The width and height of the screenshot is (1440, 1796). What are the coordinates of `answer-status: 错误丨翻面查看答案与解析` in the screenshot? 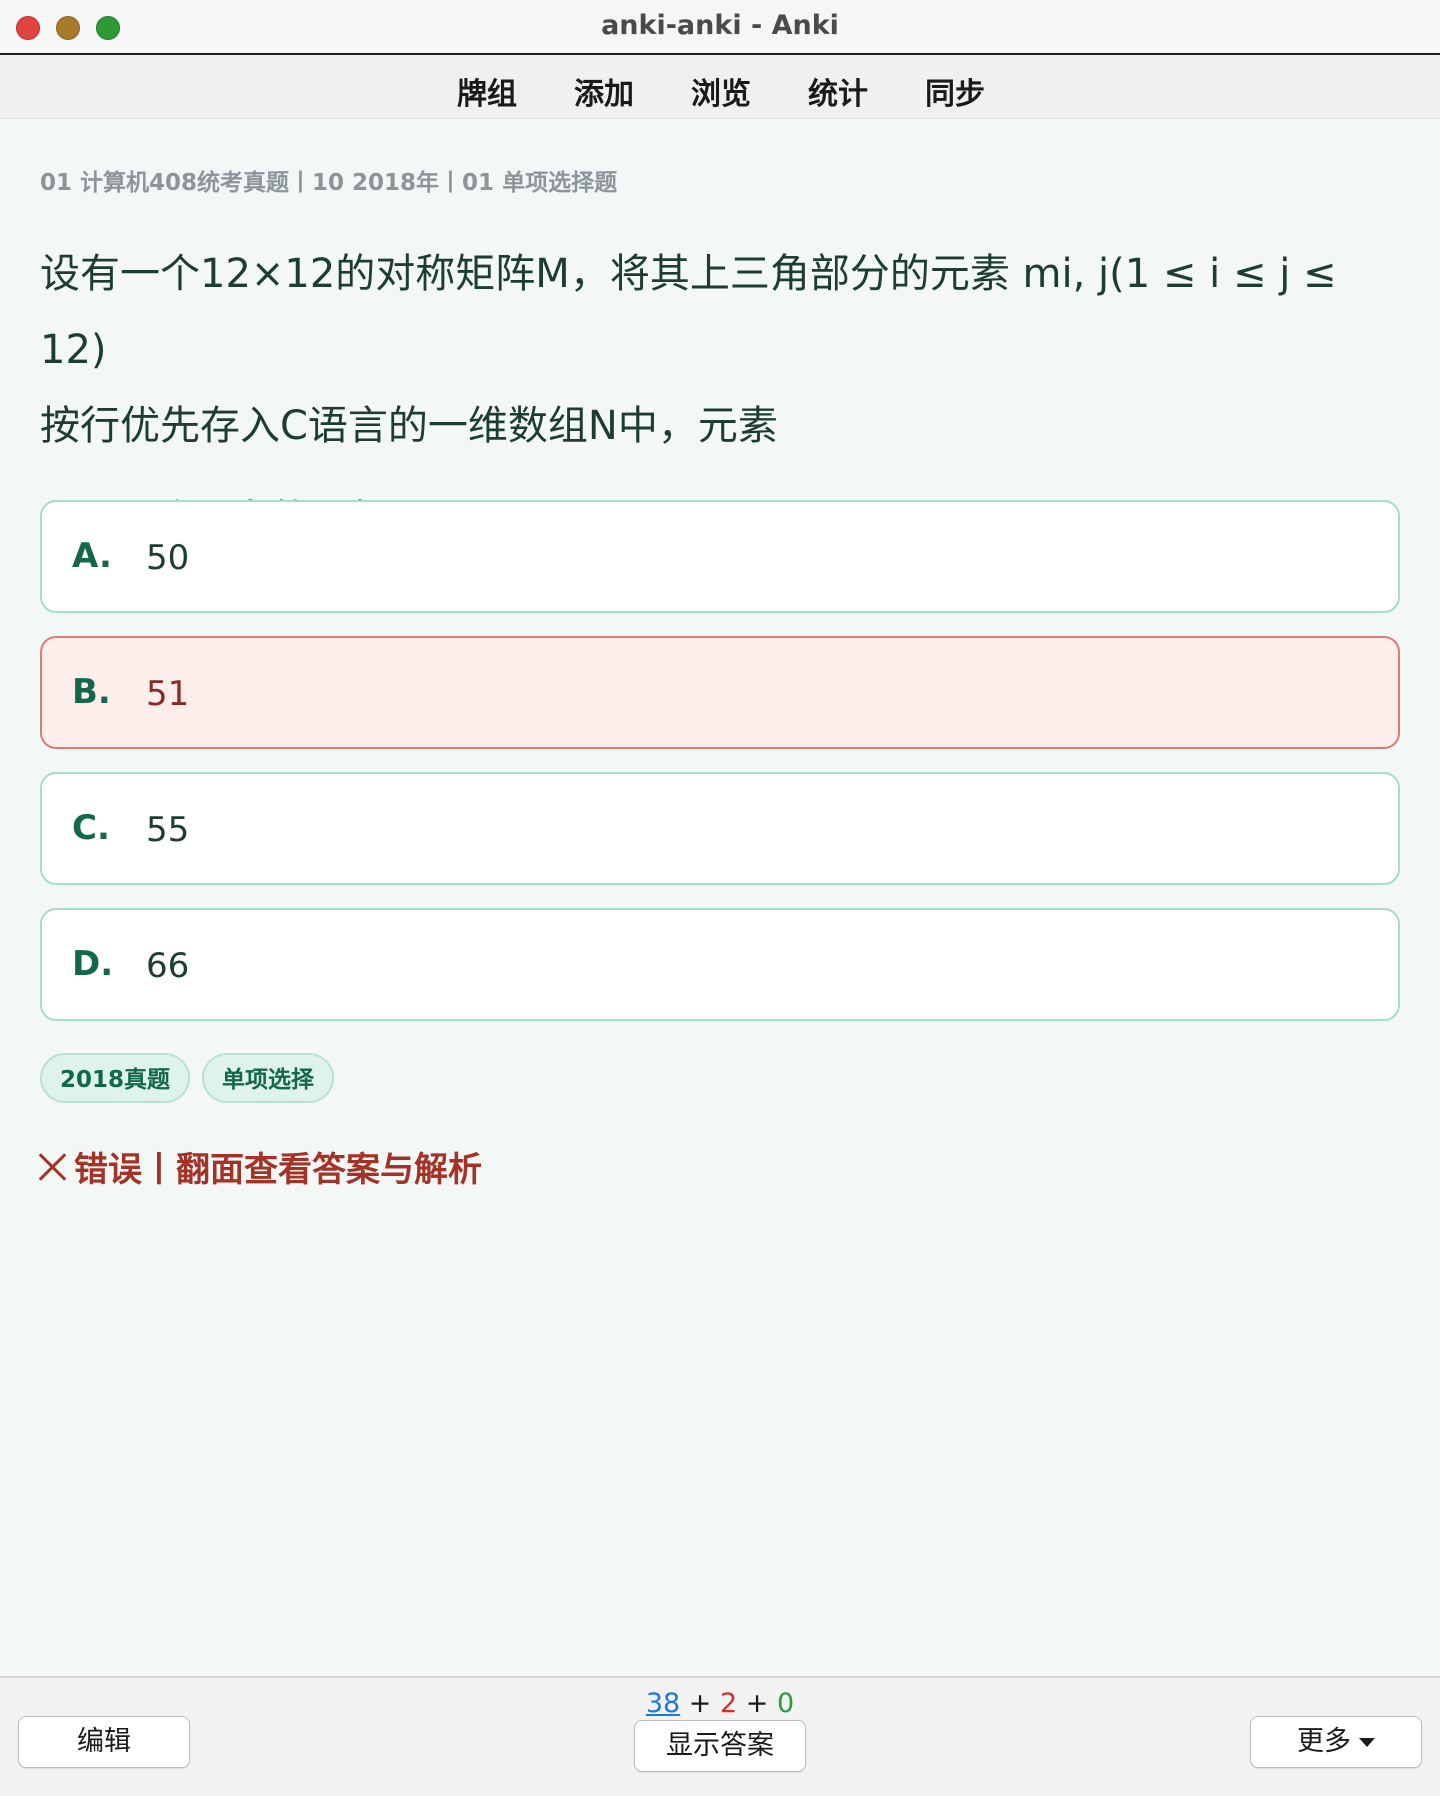 It's located at (260, 1166).